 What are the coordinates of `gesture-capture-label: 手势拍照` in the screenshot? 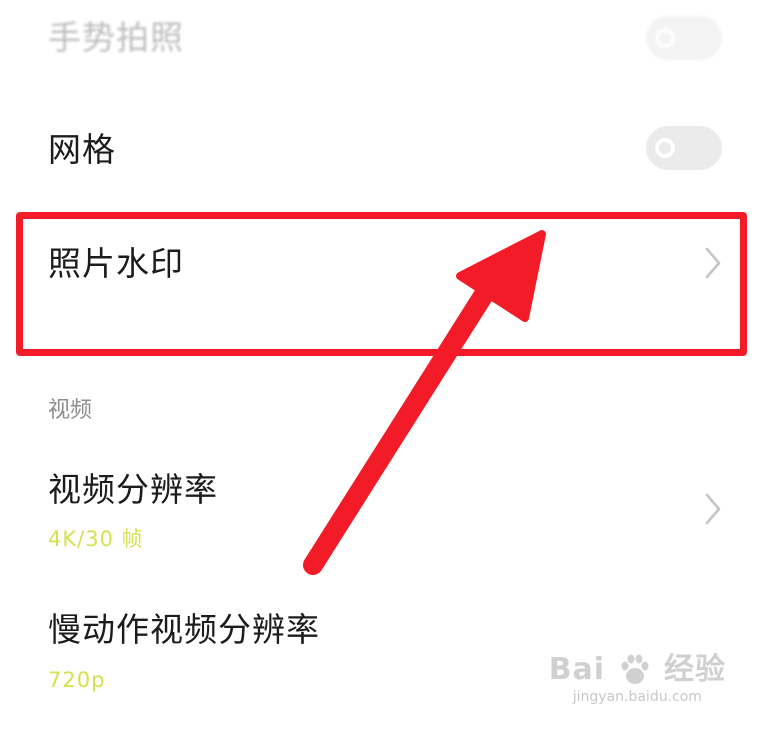 It's located at (116, 37).